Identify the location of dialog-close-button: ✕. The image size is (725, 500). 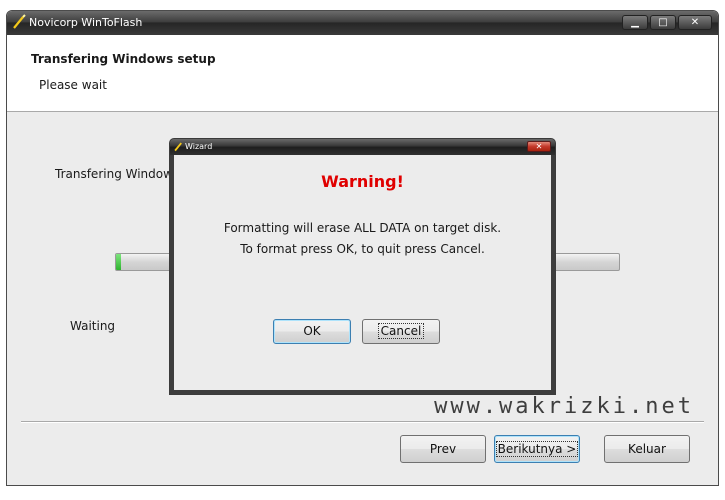
(539, 146).